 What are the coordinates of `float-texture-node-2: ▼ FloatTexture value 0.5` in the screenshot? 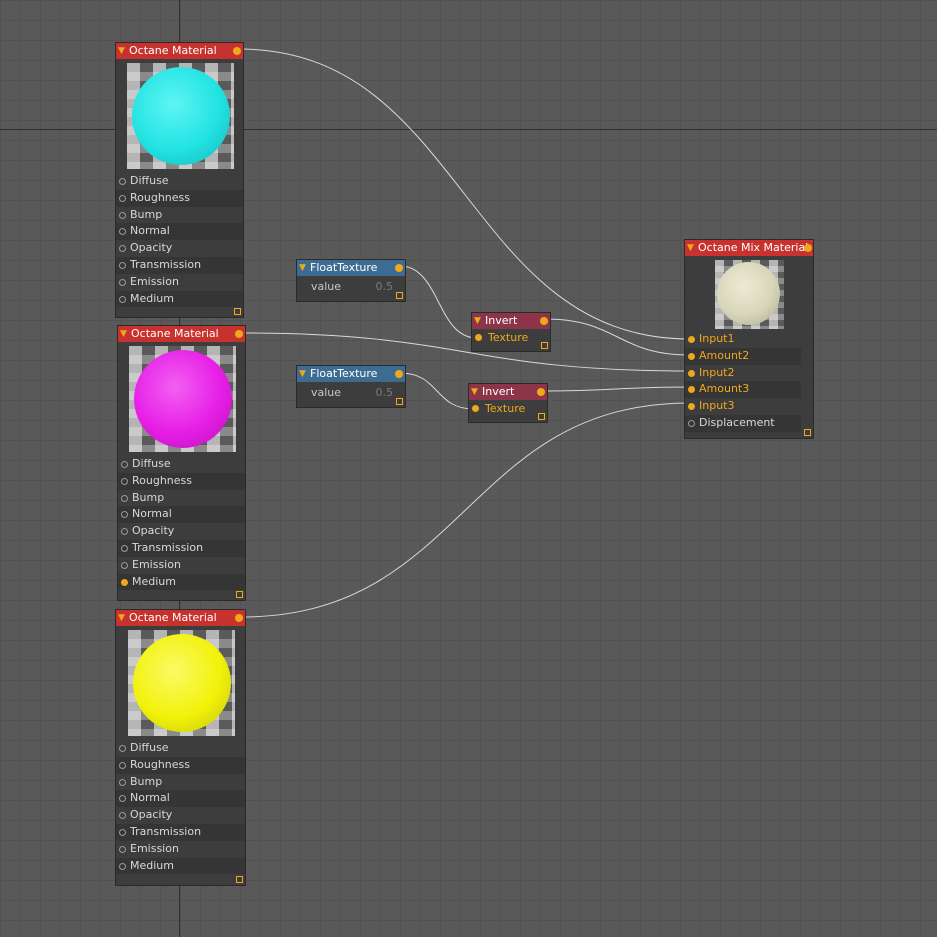 It's located at (351, 386).